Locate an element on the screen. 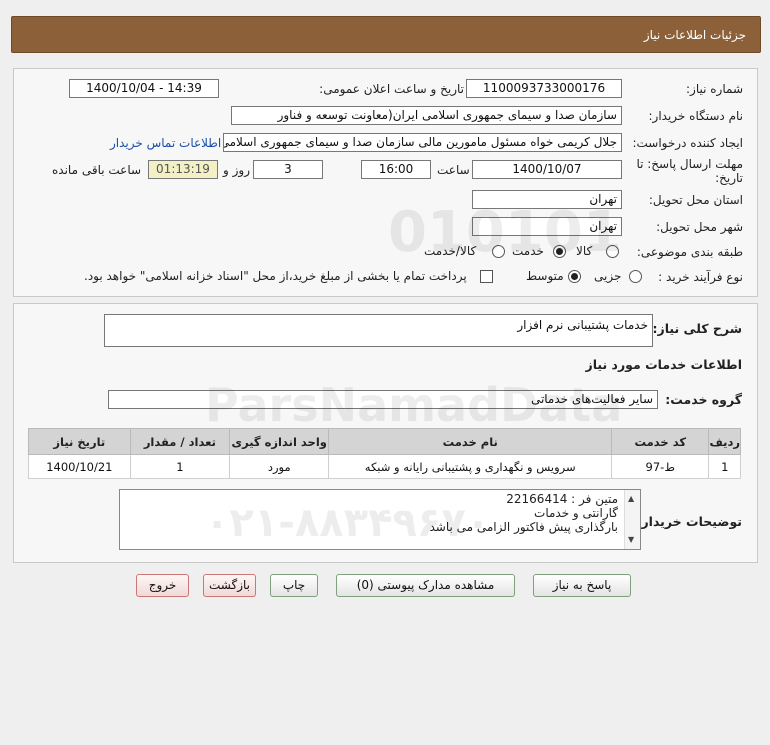 The width and height of the screenshot is (770, 745). scroll-up-icon: ▲ is located at coordinates (631, 499).